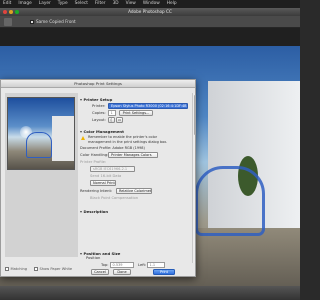 This screenshot has height=300, width=320. Describe the element at coordinates (19, 269) in the screenshot. I see `matching-label: Matching` at that location.